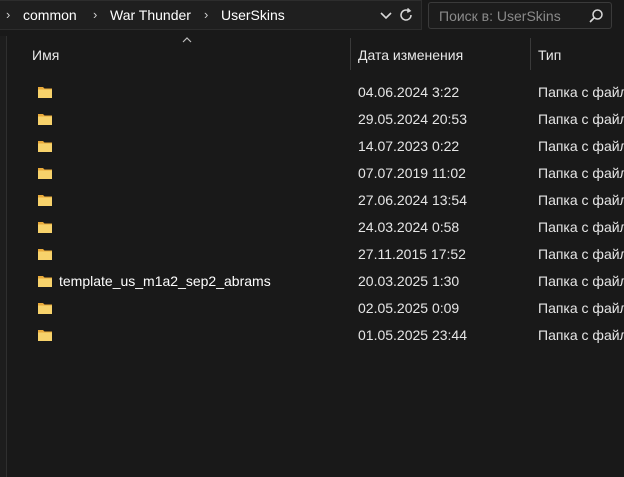  Describe the element at coordinates (315, 91) in the screenshot. I see `list-item: 04.06.2024 3:22 Папка с файлами` at that location.